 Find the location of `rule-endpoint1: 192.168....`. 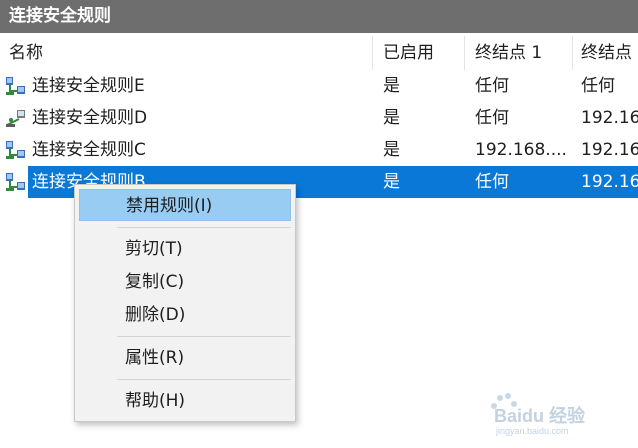

rule-endpoint1: 192.168.... is located at coordinates (521, 150).